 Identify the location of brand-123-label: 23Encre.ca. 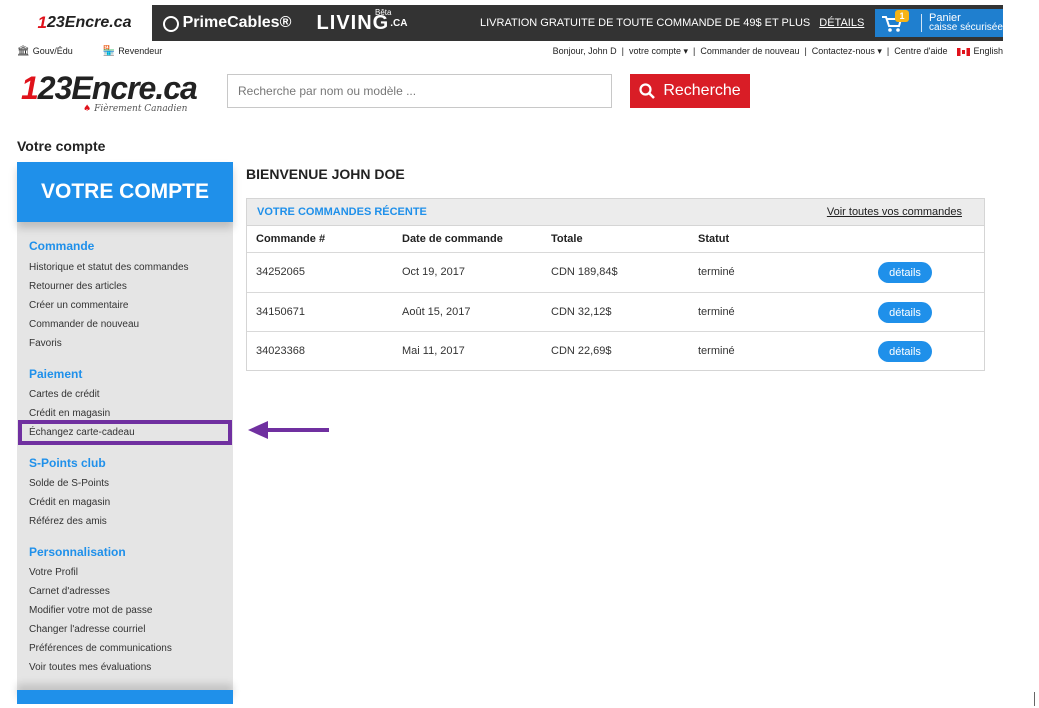
(89, 22).